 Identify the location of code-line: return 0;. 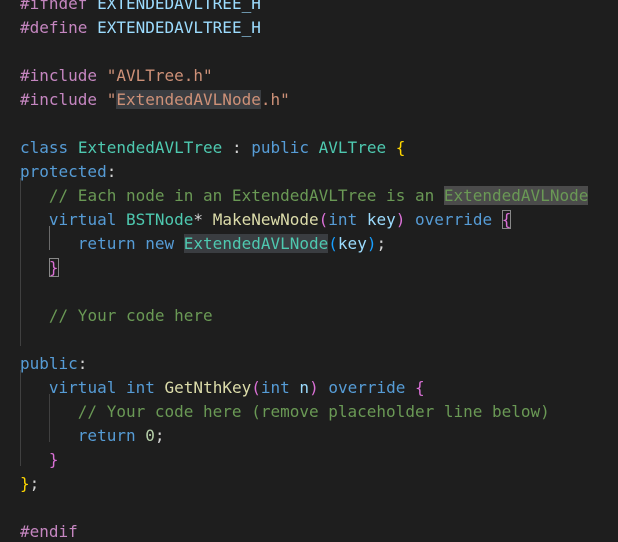
(92, 436).